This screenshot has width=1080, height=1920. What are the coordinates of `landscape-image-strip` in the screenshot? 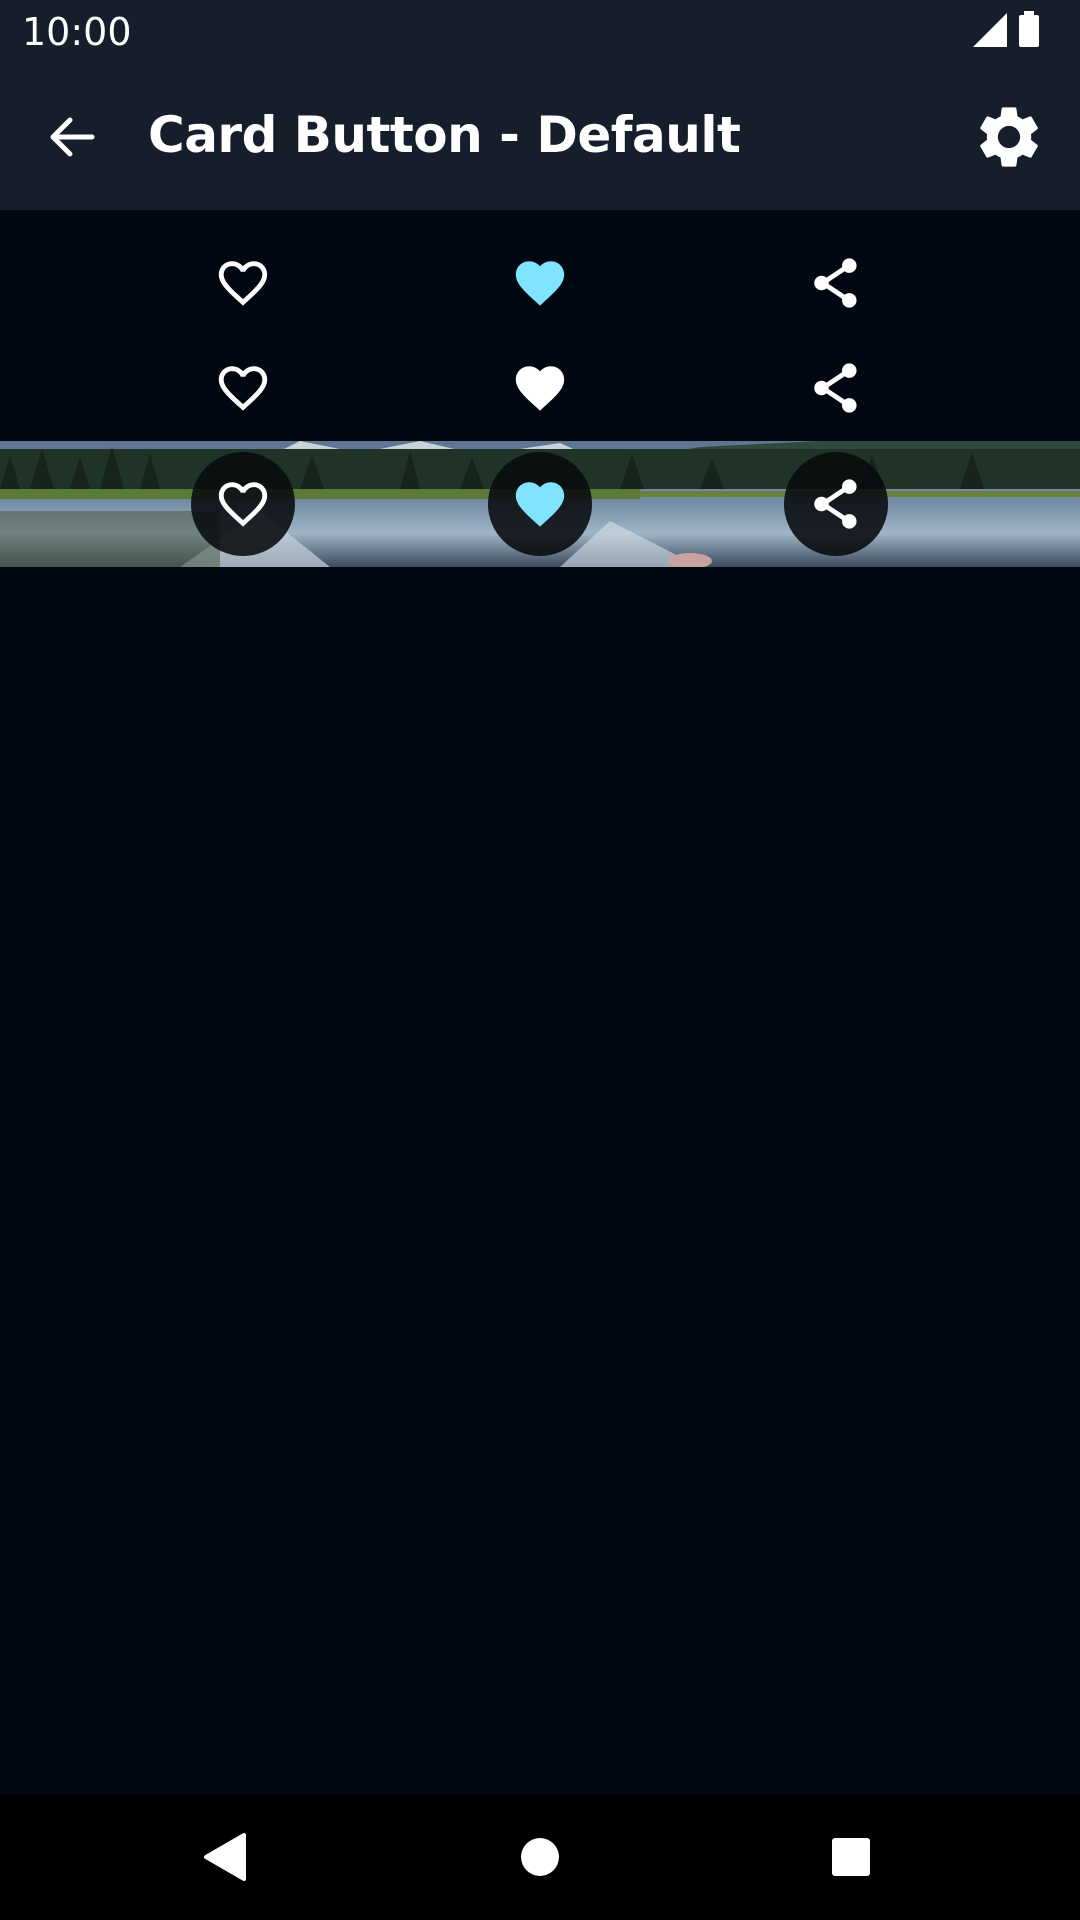 It's located at (540, 504).